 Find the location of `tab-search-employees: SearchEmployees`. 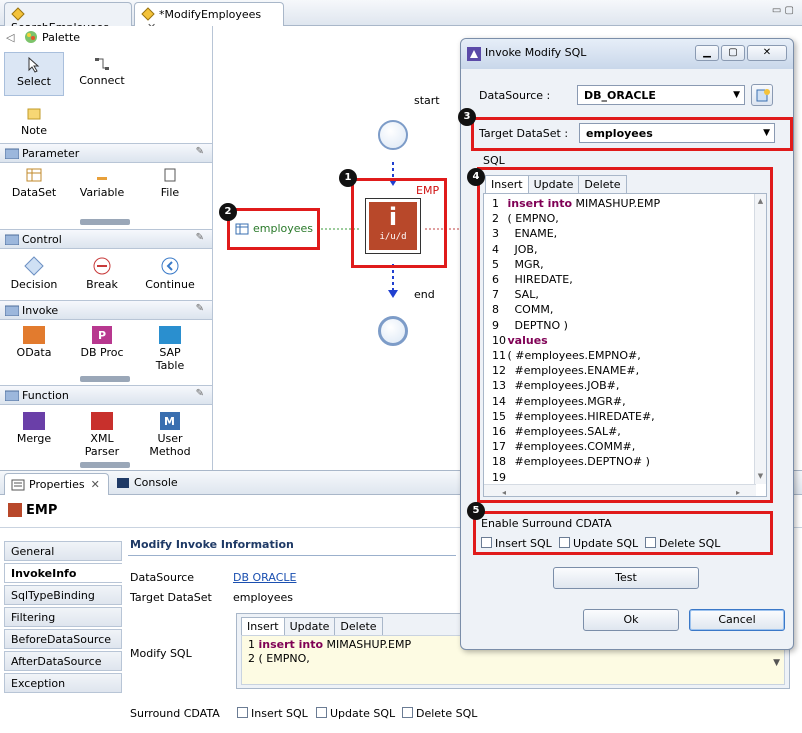

tab-search-employees: SearchEmployees is located at coordinates (68, 18).